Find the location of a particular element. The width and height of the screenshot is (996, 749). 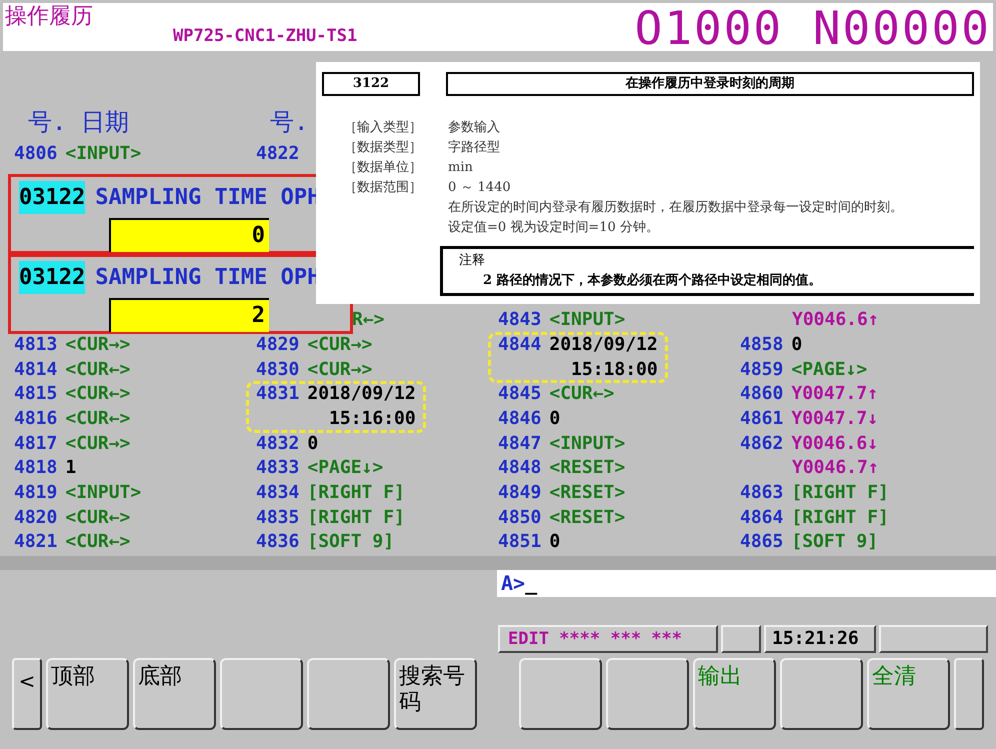

entry-time: 15:18:00 is located at coordinates (614, 369).